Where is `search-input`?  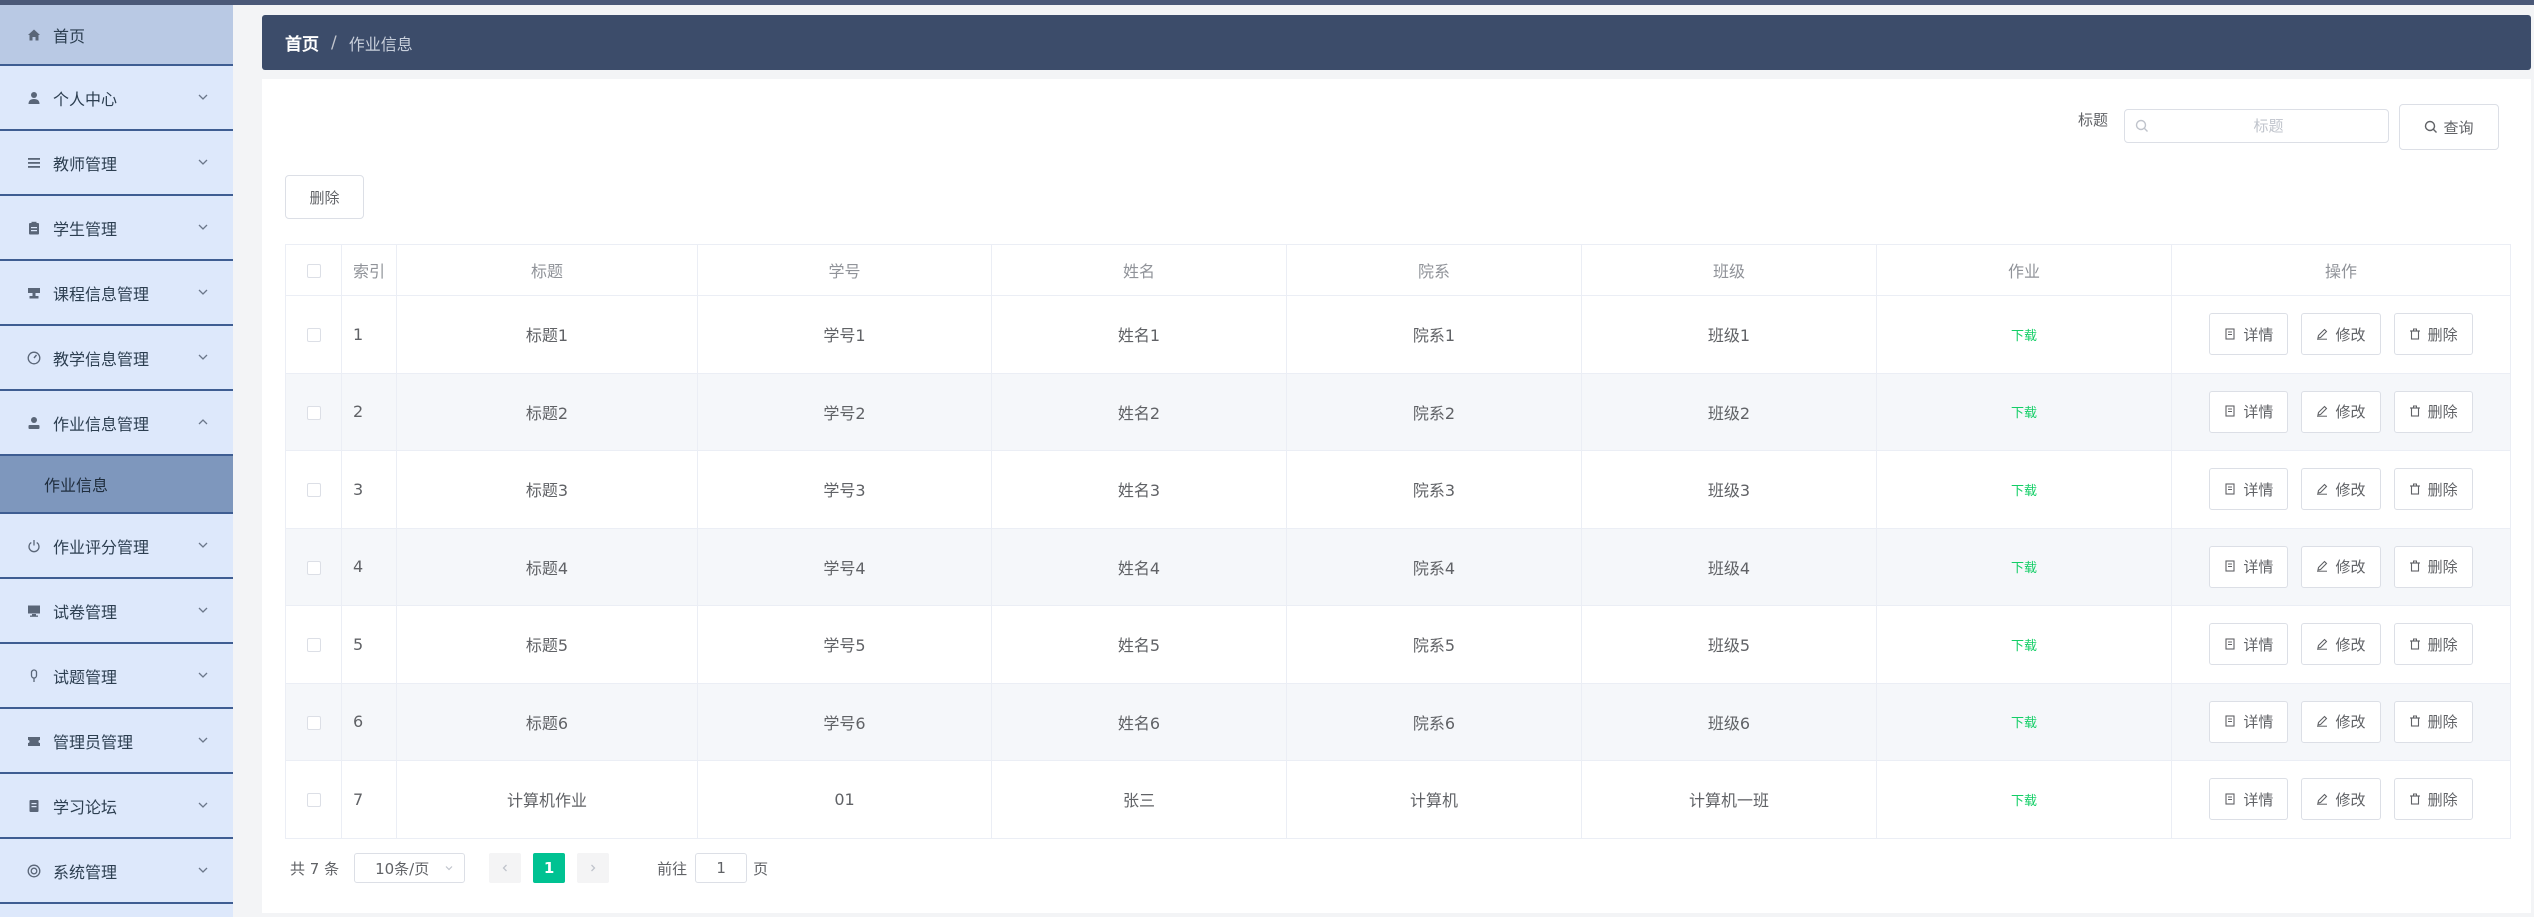
search-input is located at coordinates (2268, 126).